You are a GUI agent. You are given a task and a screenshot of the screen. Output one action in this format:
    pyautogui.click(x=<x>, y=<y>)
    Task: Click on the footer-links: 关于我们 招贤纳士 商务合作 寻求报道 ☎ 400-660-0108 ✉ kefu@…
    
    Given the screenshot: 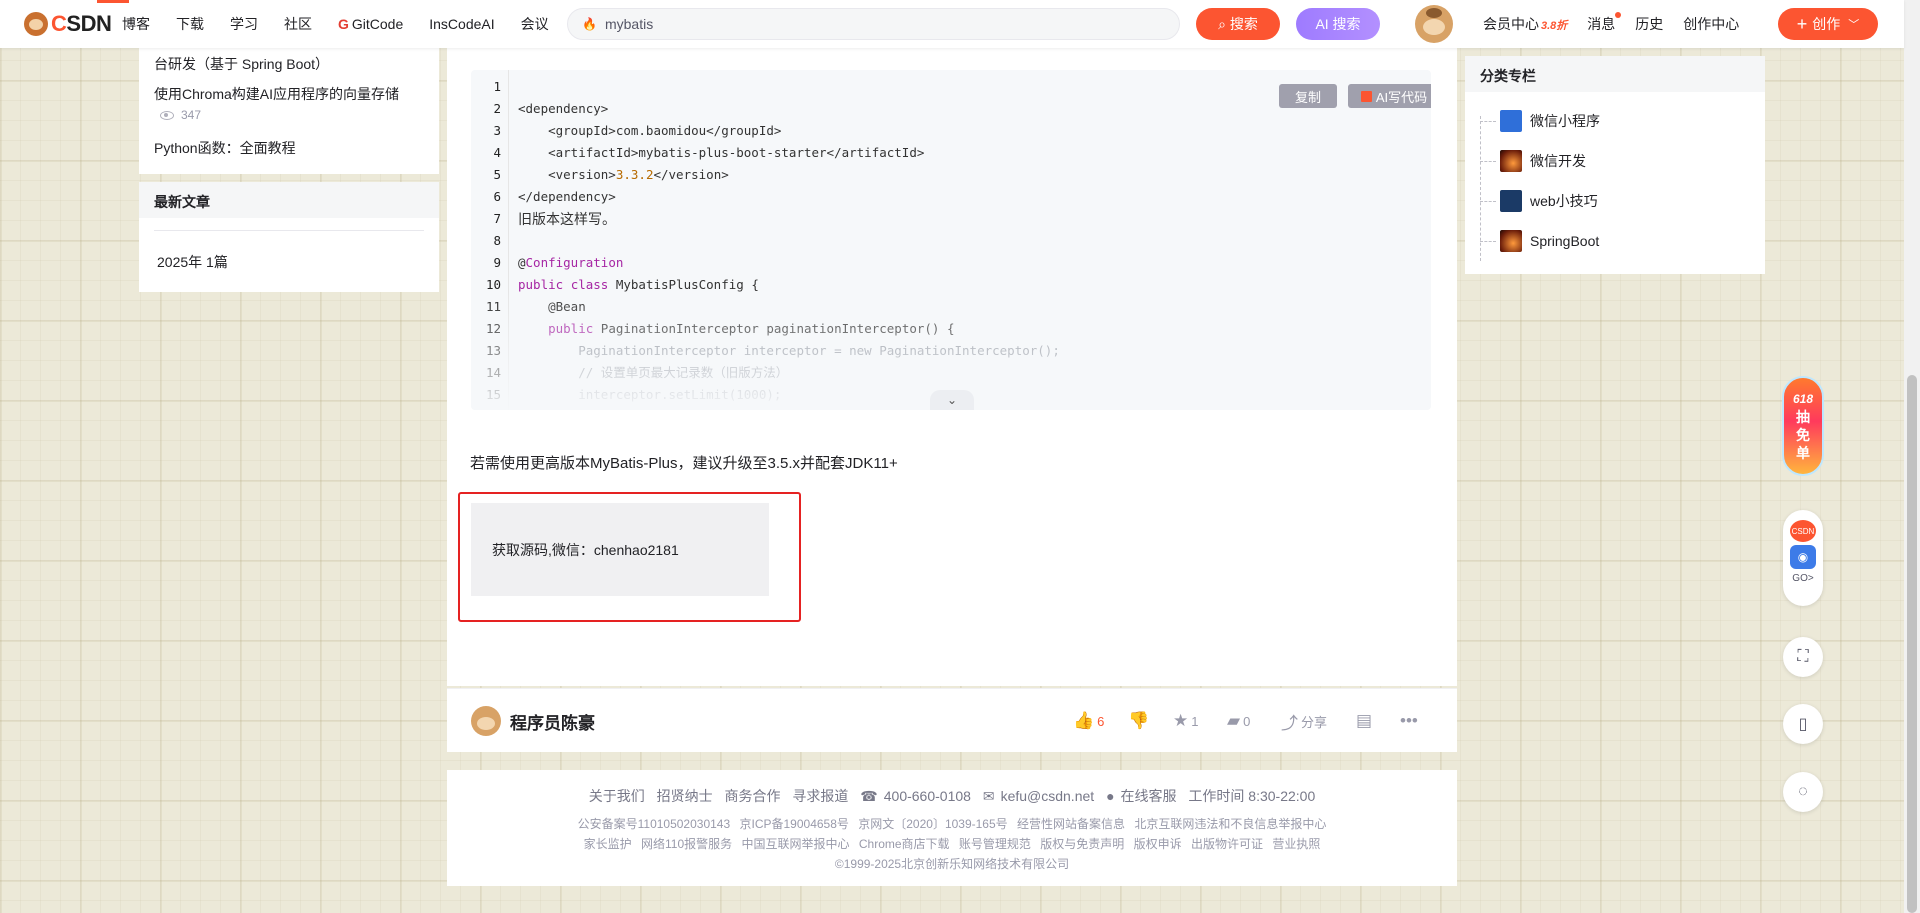 What is the action you would take?
    pyautogui.click(x=952, y=796)
    